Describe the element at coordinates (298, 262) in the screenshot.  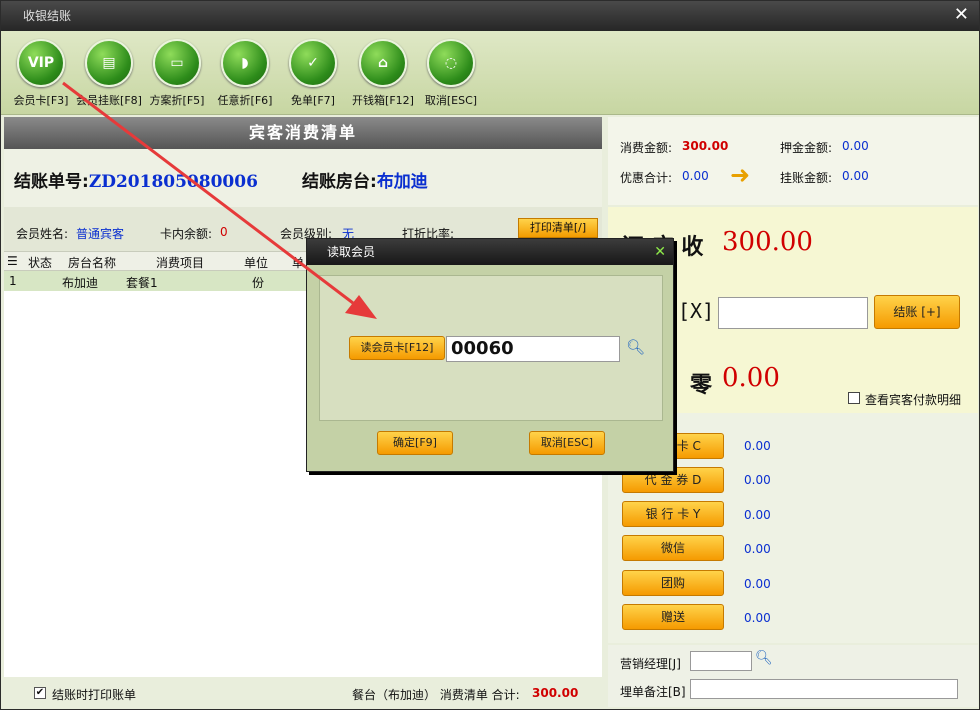
I see `col-price: 单` at that location.